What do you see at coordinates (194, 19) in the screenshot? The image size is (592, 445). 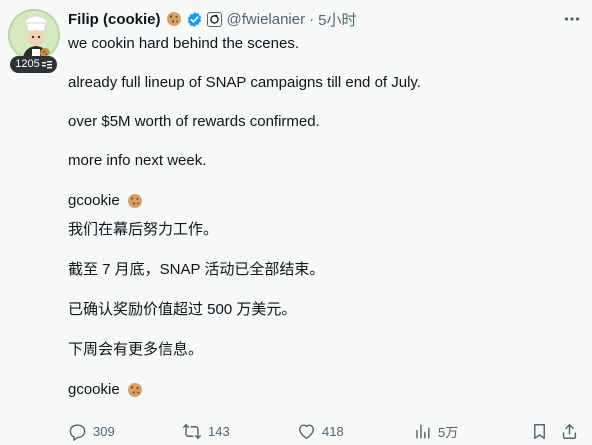 I see `verified-badge-icon` at bounding box center [194, 19].